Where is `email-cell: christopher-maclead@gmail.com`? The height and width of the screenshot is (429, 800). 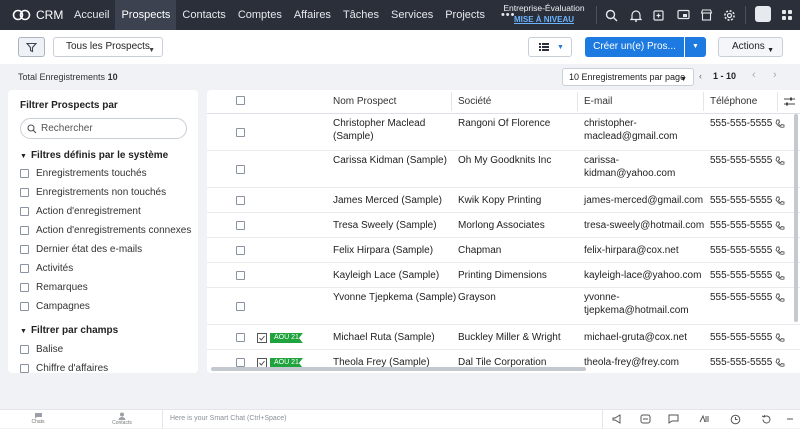 email-cell: christopher-maclead@gmail.com is located at coordinates (631, 130).